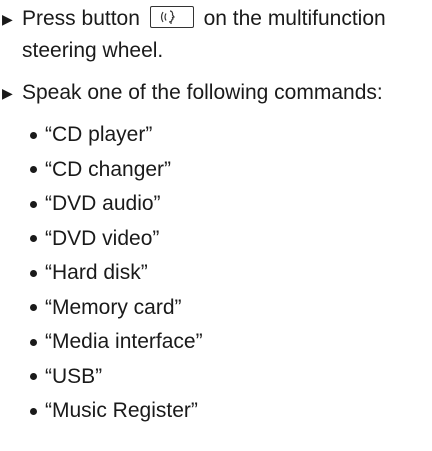  Describe the element at coordinates (202, 93) in the screenshot. I see `step2-text: Speak one of the following commands:` at that location.